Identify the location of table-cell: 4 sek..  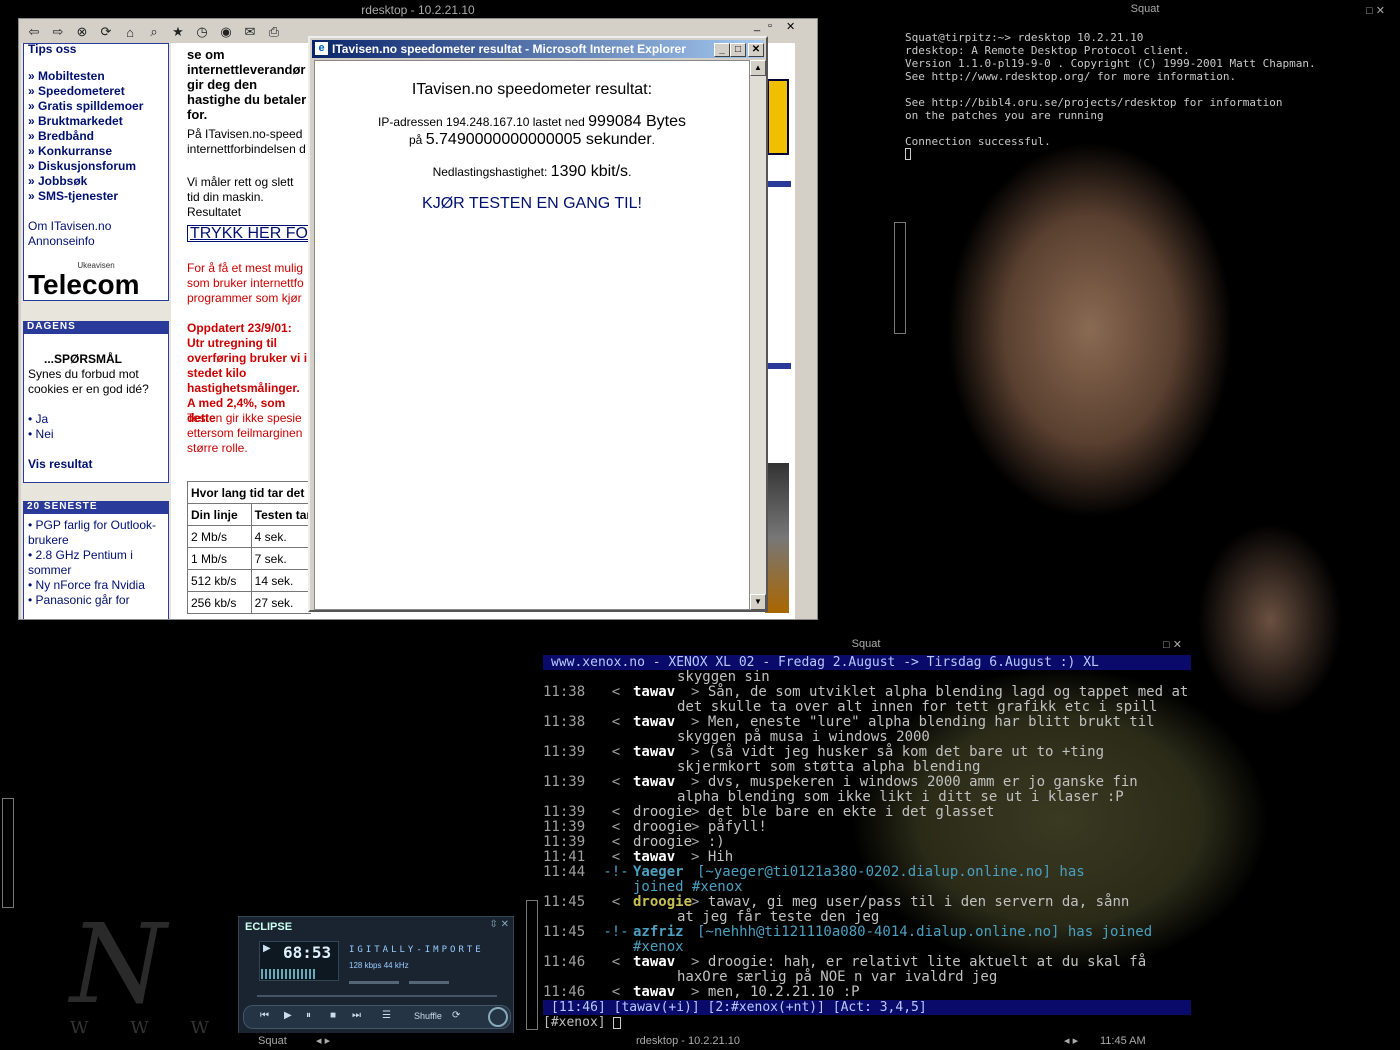
(280, 536).